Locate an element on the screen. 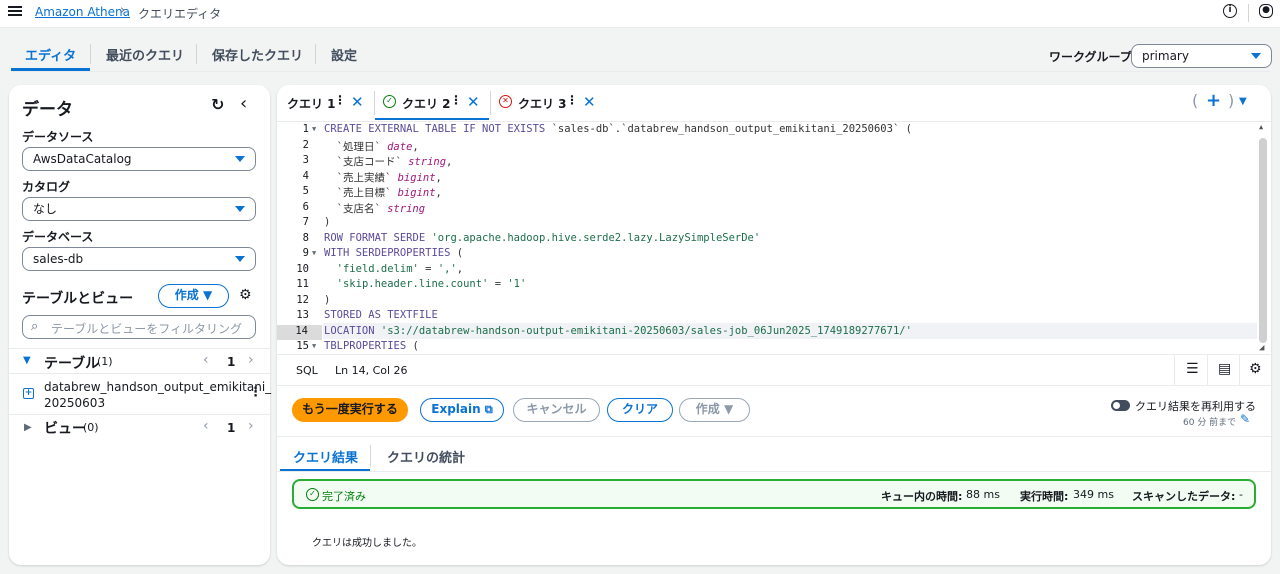 This screenshot has height=574, width=1280. code-line: `売上実績` bigint, is located at coordinates (383, 177).